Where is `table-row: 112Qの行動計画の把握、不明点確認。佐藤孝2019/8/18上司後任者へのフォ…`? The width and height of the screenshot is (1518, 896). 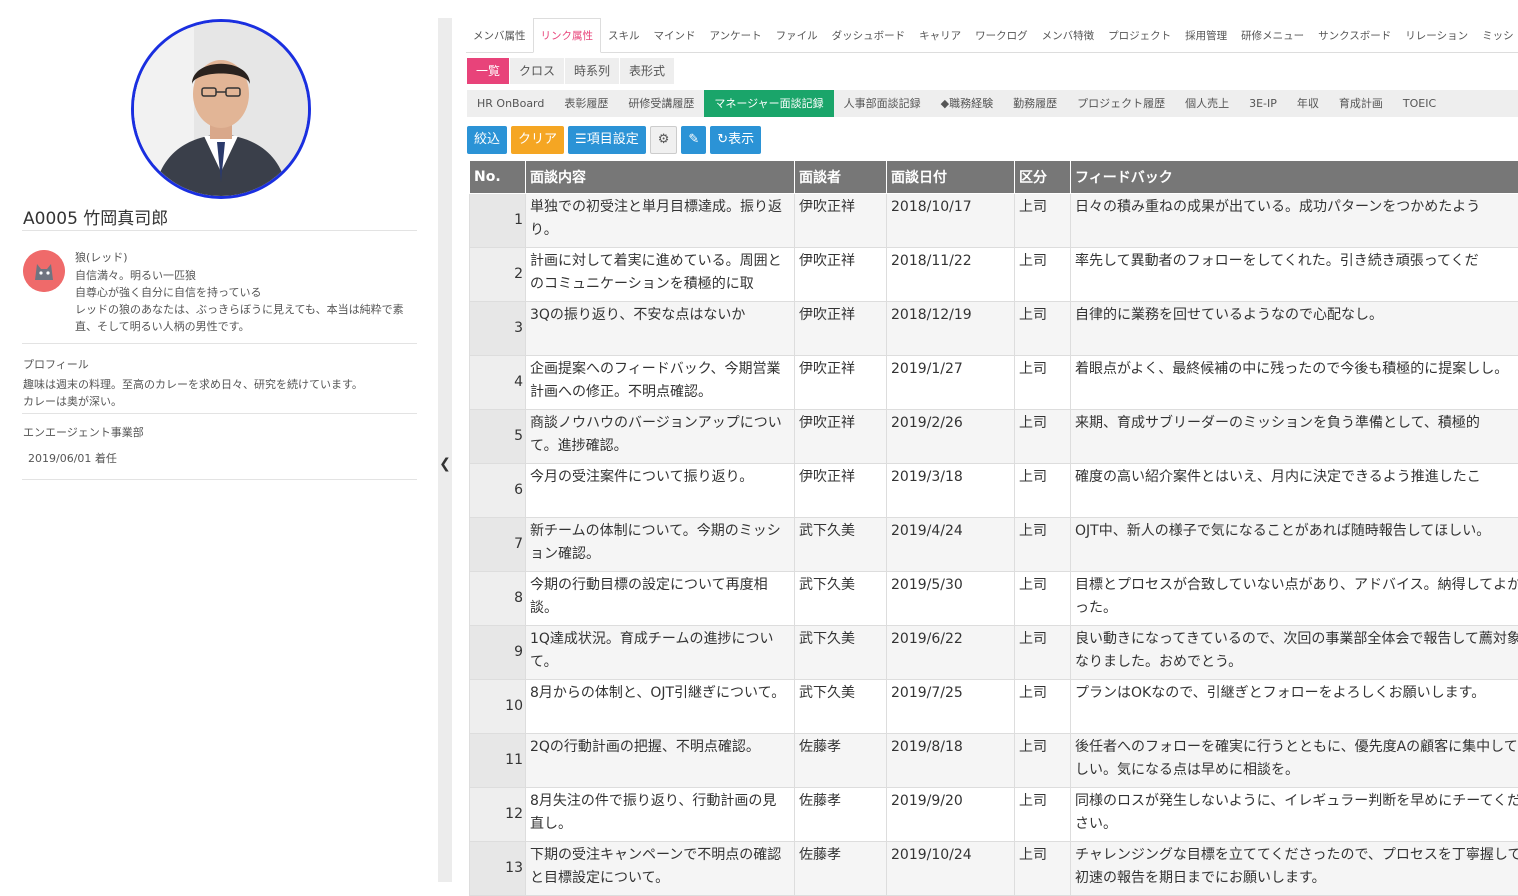
table-row: 112Qの行動計画の把握、不明点確認。佐藤孝2019/8/18上司後任者へのフォ… is located at coordinates (994, 761).